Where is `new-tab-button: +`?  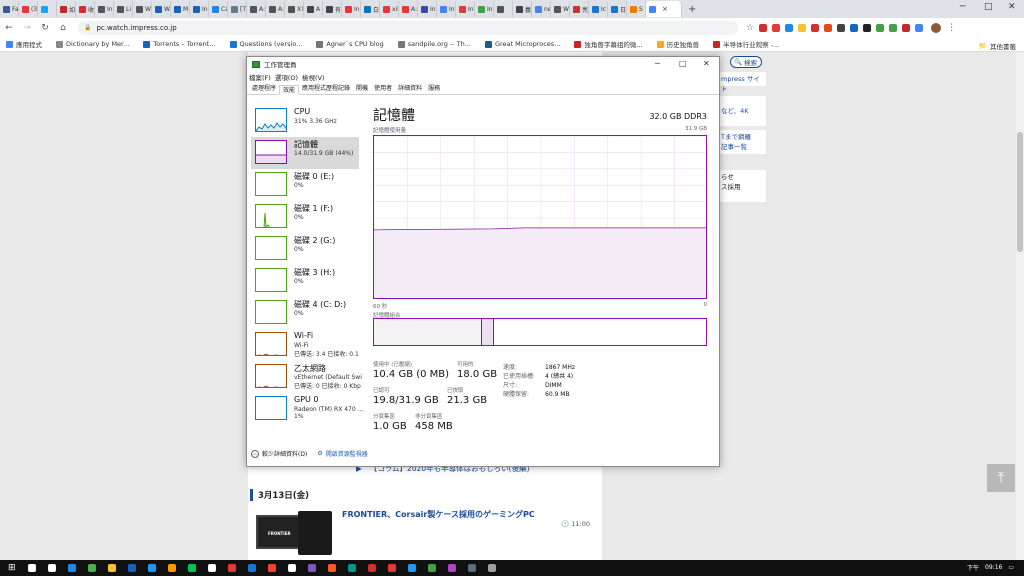
new-tab-button: + is located at coordinates (692, 9).